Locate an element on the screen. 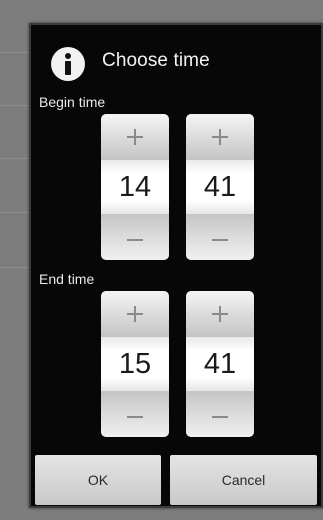  end-hour-decrement-button is located at coordinates (135, 414).